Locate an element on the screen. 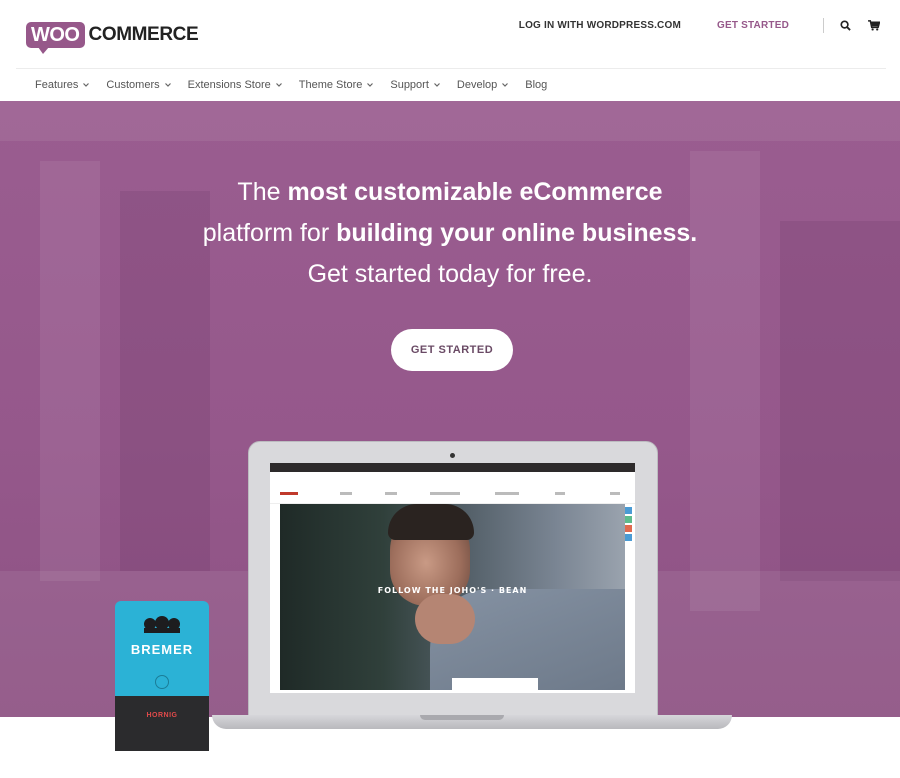 The width and height of the screenshot is (900, 778). nav-item-label: Theme Store is located at coordinates (330, 84).